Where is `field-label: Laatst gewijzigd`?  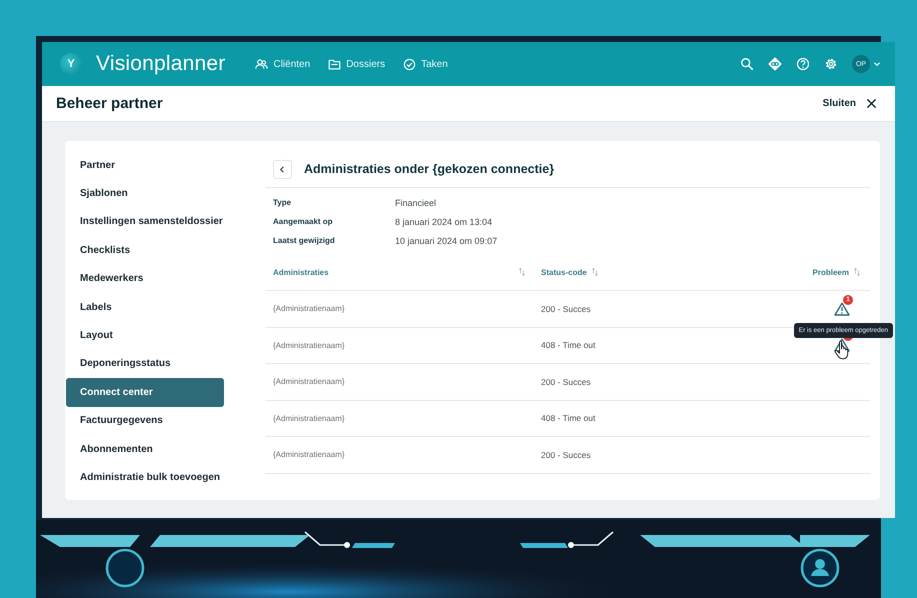 field-label: Laatst gewijzigd is located at coordinates (304, 241).